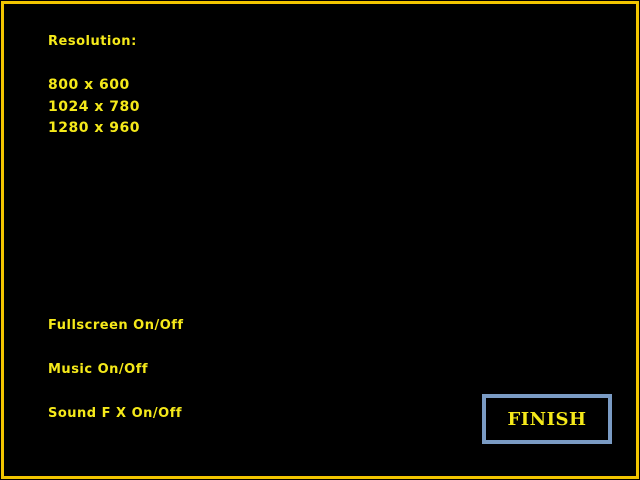  I want to click on resolution-option-1024x780: 1024 x 780, so click(94, 107).